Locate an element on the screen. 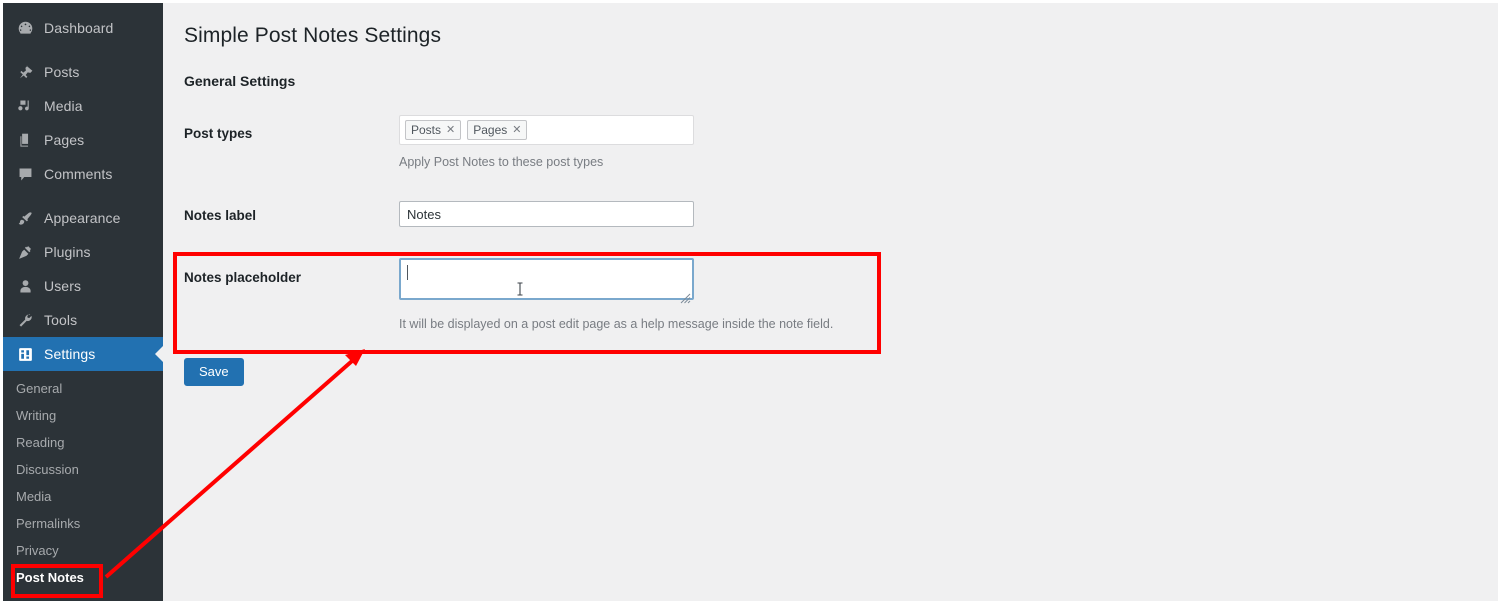 The image size is (1501, 604). submenu-item-reading: Reading is located at coordinates (83, 442).